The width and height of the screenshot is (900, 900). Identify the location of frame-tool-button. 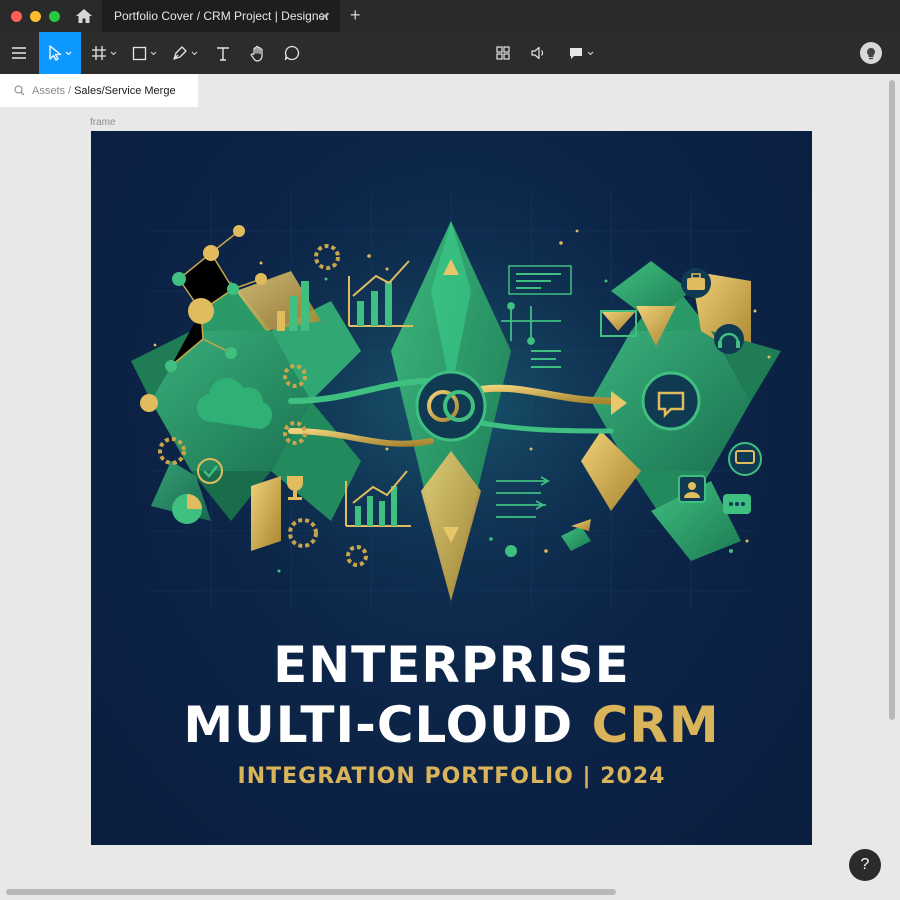
(104, 53).